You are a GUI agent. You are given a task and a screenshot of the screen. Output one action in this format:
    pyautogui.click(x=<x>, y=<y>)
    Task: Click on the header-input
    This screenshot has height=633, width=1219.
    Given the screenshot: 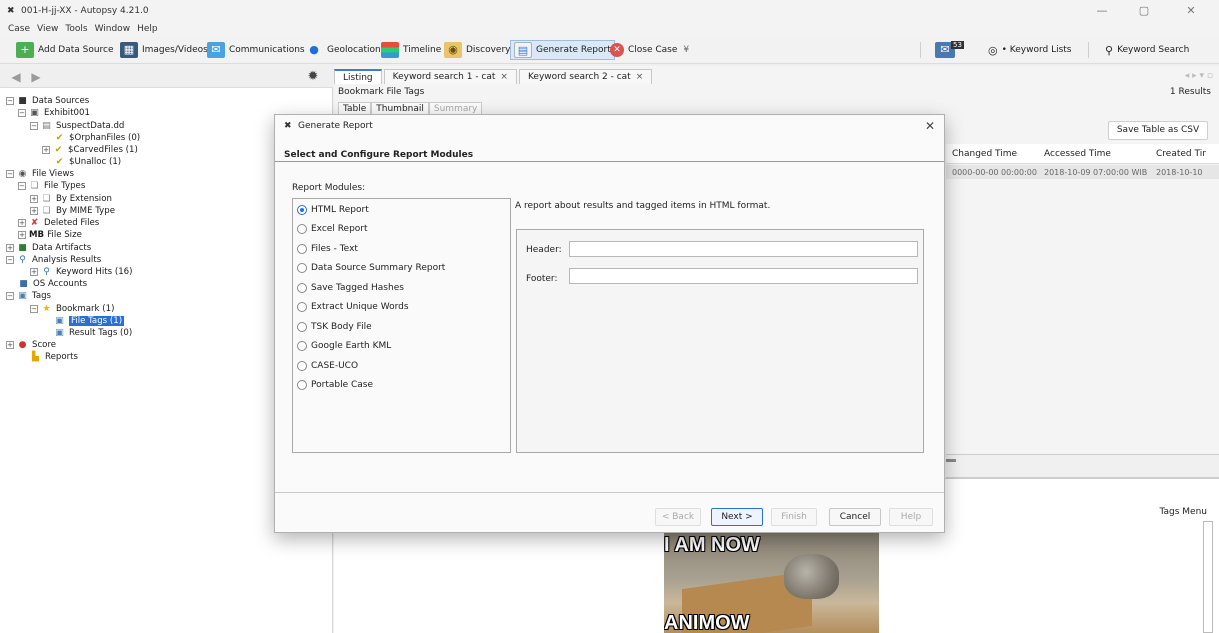 What is the action you would take?
    pyautogui.click(x=743, y=249)
    